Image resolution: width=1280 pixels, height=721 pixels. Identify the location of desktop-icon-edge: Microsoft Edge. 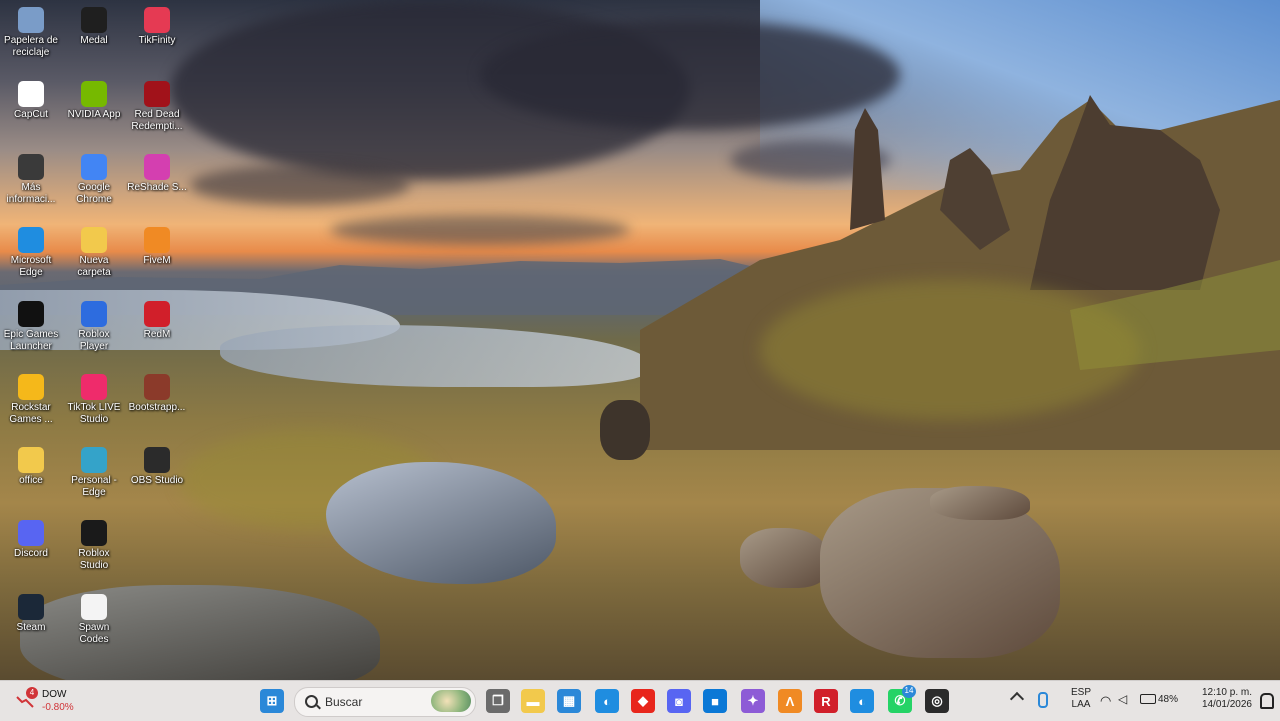
(31, 258).